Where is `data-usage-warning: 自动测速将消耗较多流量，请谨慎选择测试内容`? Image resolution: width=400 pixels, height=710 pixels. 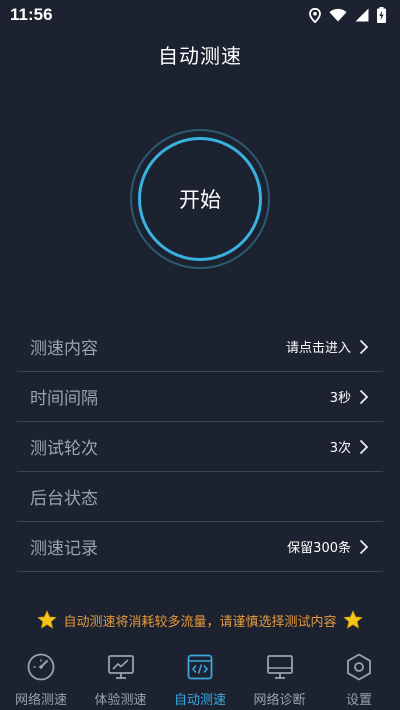
data-usage-warning: 自动测速将消耗较多流量，请谨慎选择测试内容 is located at coordinates (200, 620).